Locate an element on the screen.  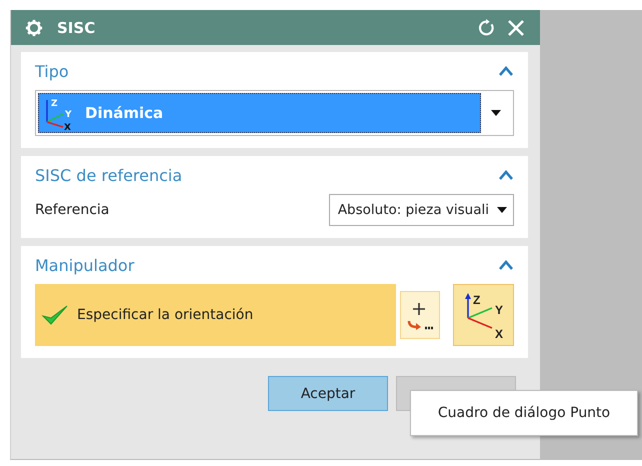
orientation-step: Especificar la orientación is located at coordinates (215, 315).